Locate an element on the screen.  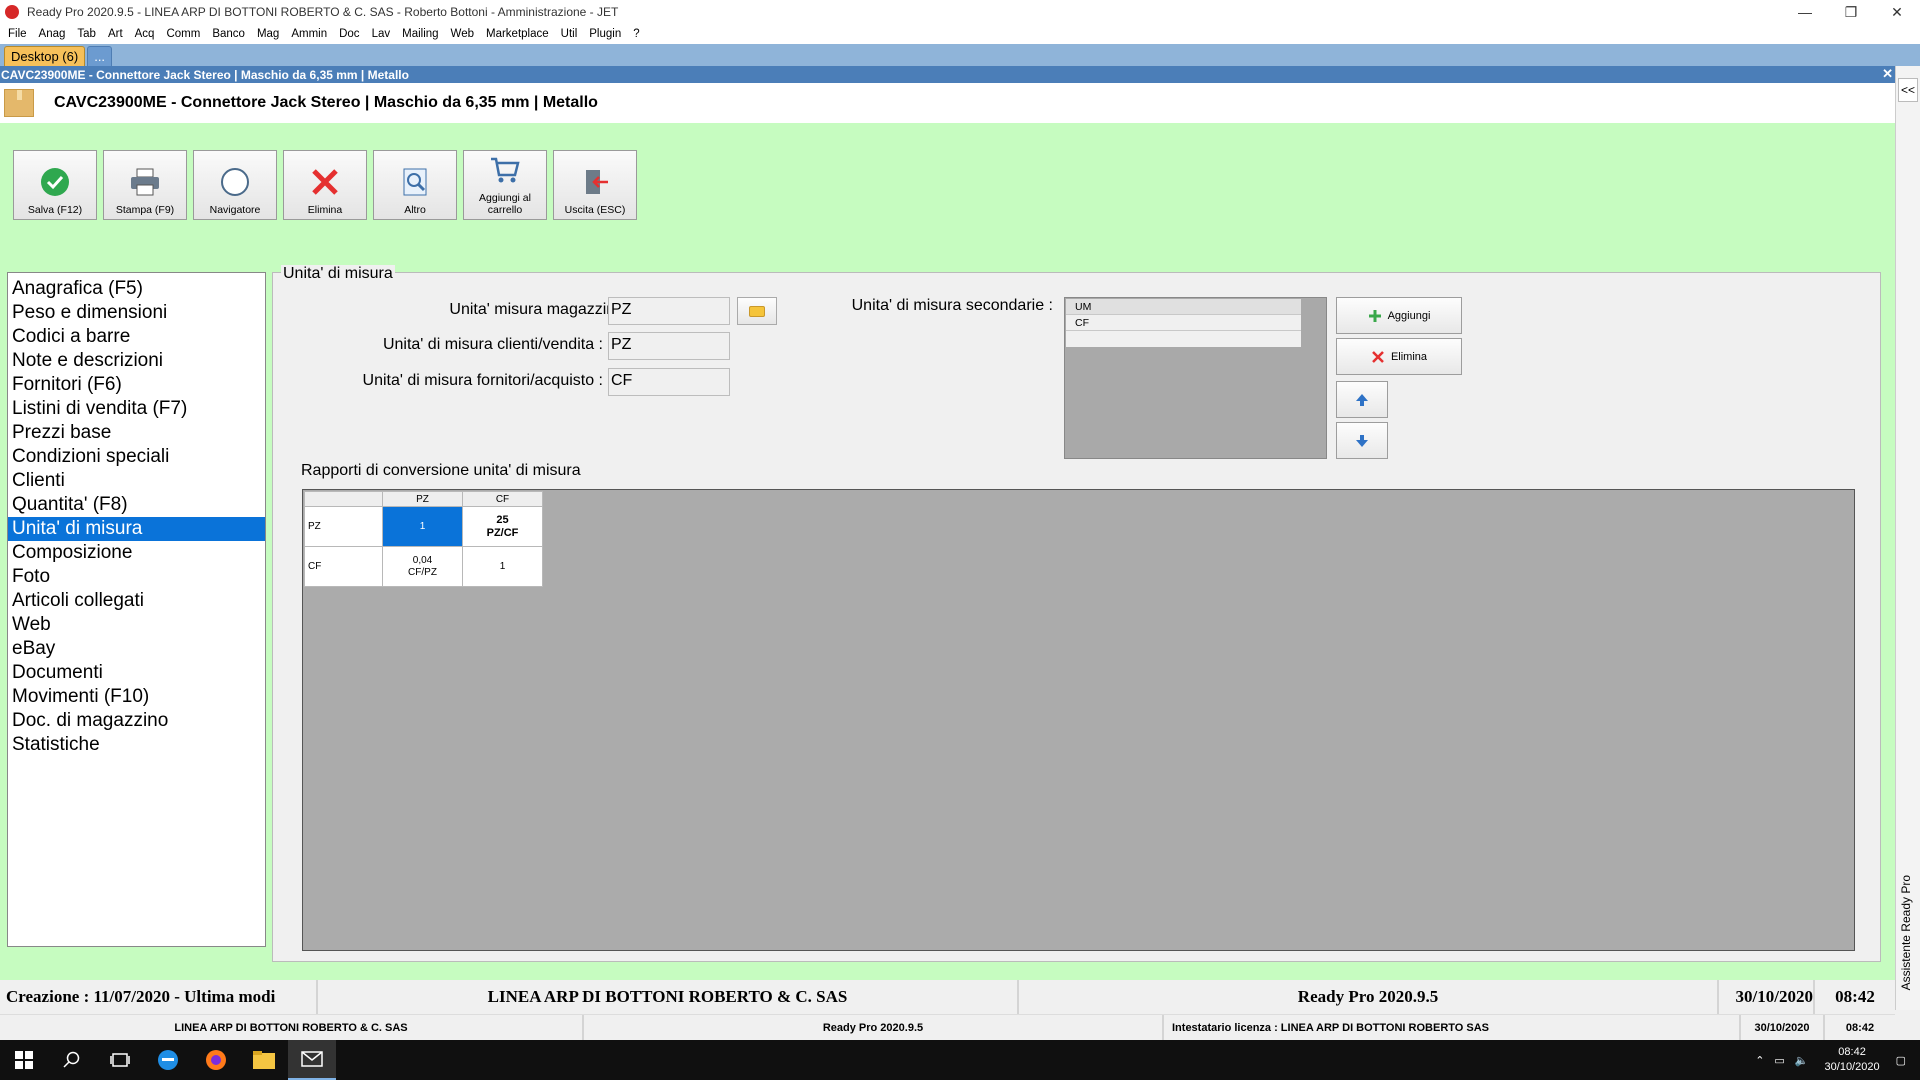
delete-button: Elimina is located at coordinates (325, 185).